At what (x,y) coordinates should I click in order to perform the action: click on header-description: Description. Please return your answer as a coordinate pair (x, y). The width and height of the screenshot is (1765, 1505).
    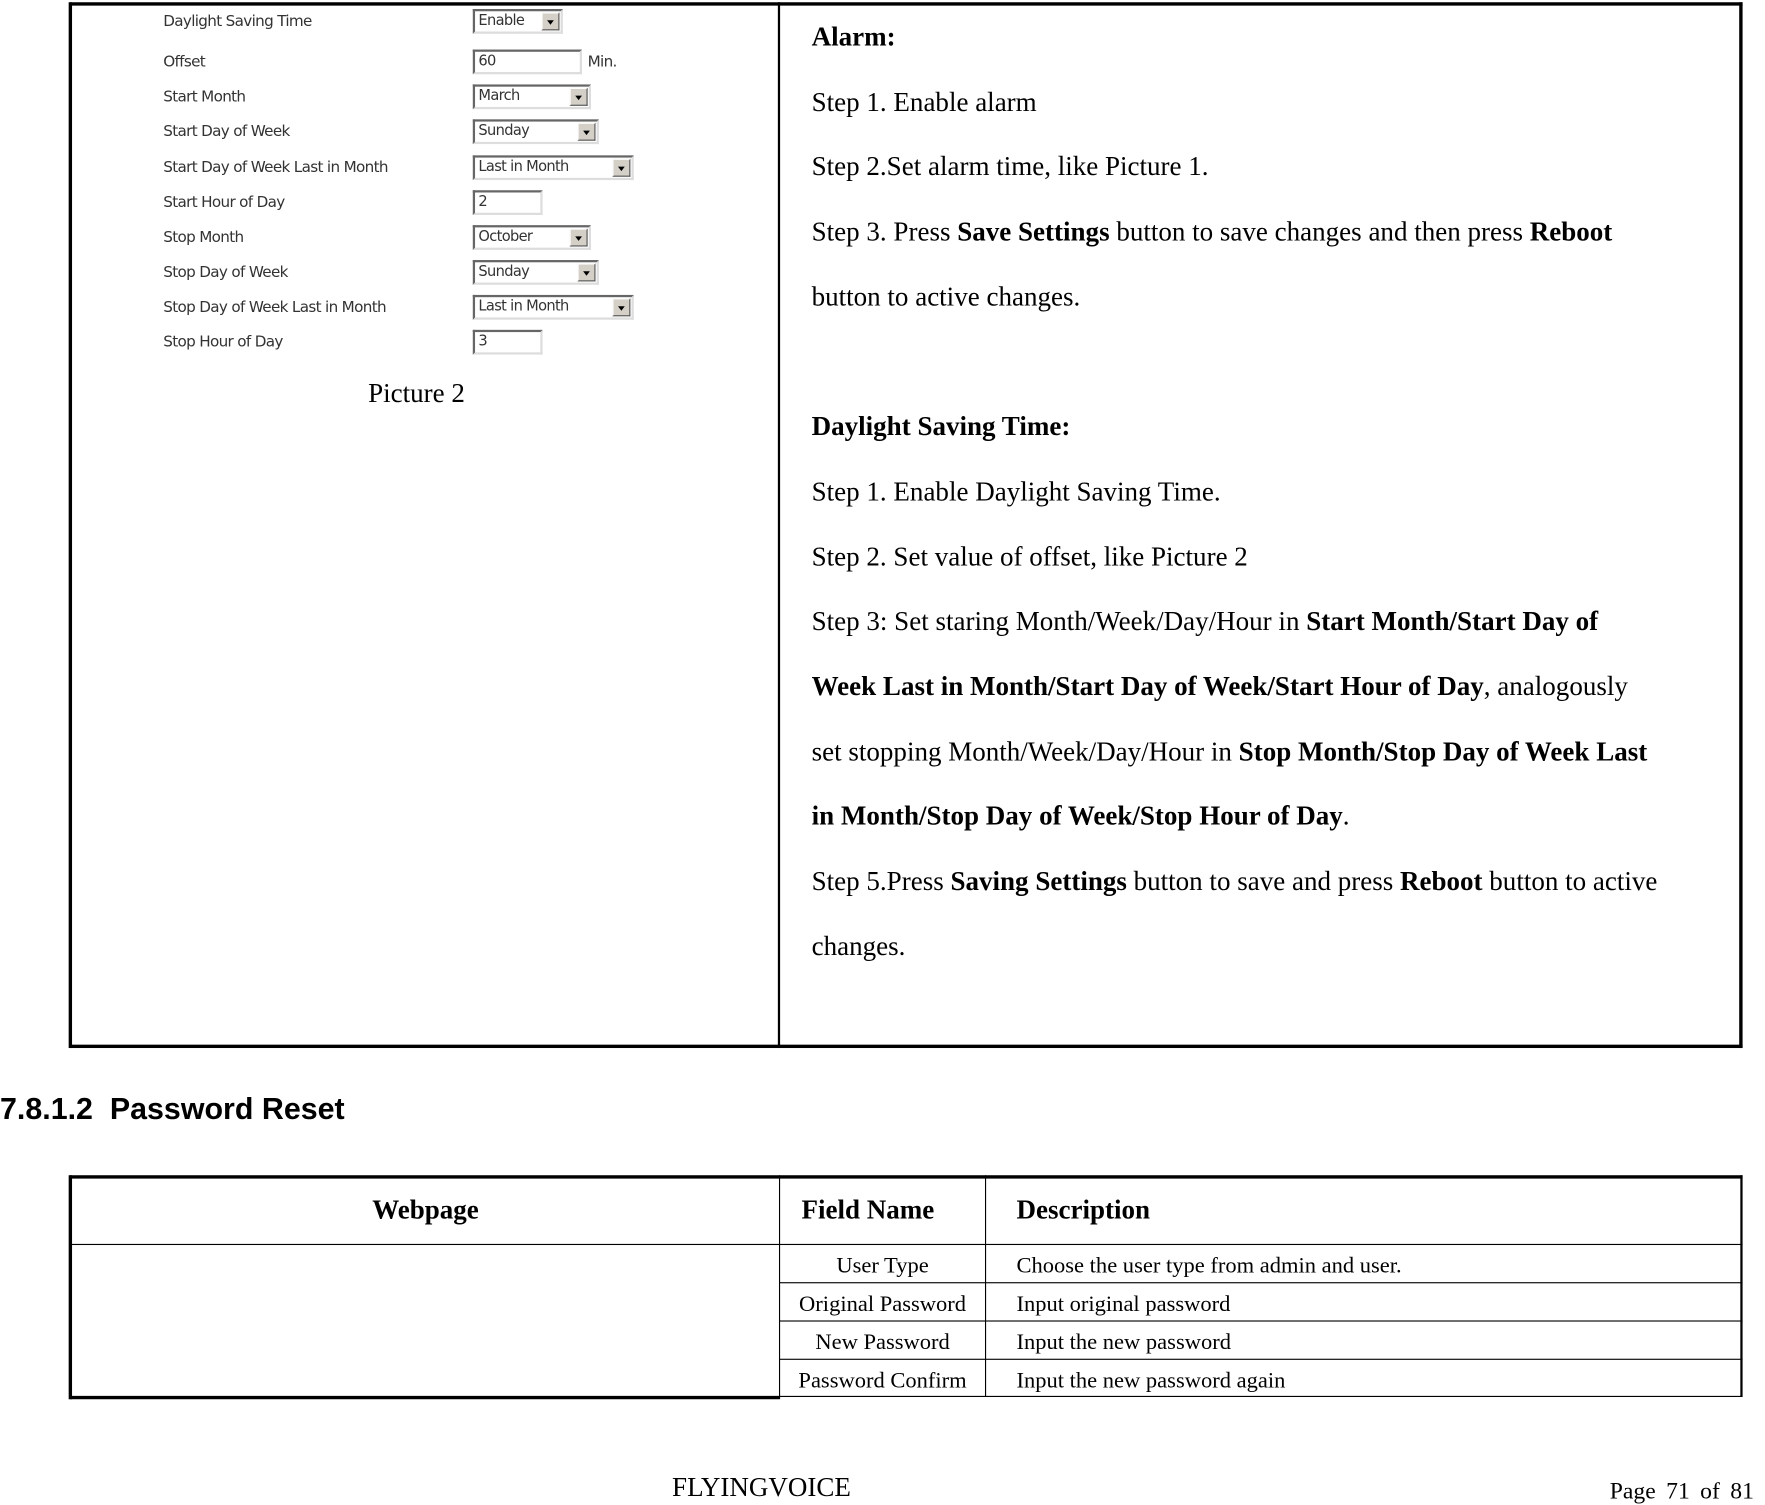
    Looking at the image, I should click on (1083, 1211).